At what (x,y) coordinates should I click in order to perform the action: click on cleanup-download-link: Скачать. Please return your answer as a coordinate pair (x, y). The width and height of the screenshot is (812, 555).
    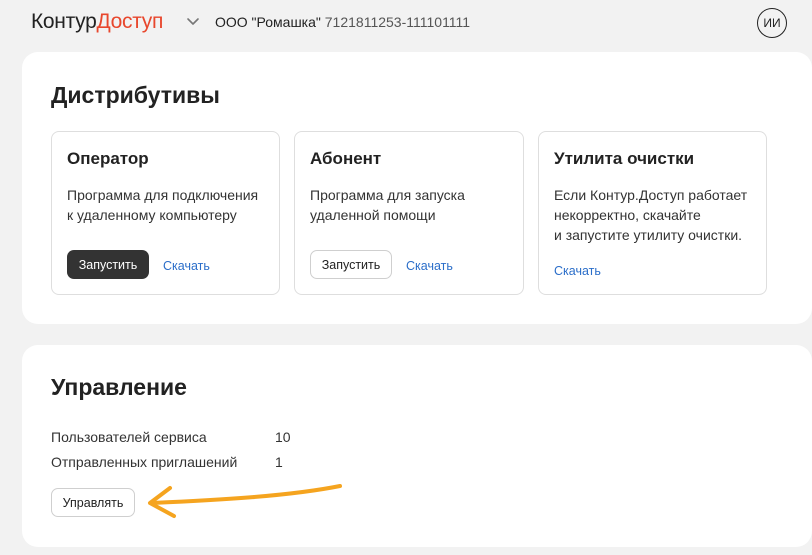
    Looking at the image, I should click on (577, 271).